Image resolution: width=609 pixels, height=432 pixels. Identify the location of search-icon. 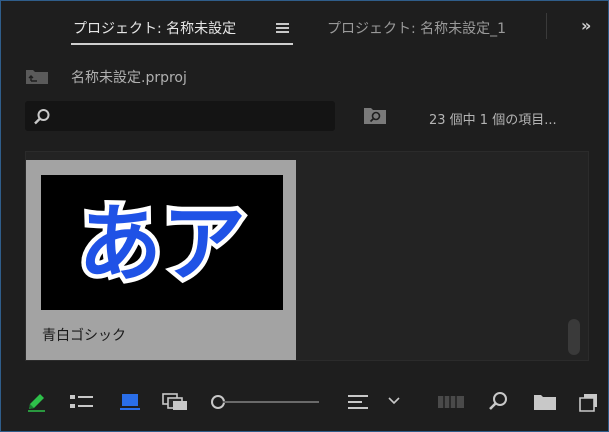
(42, 117).